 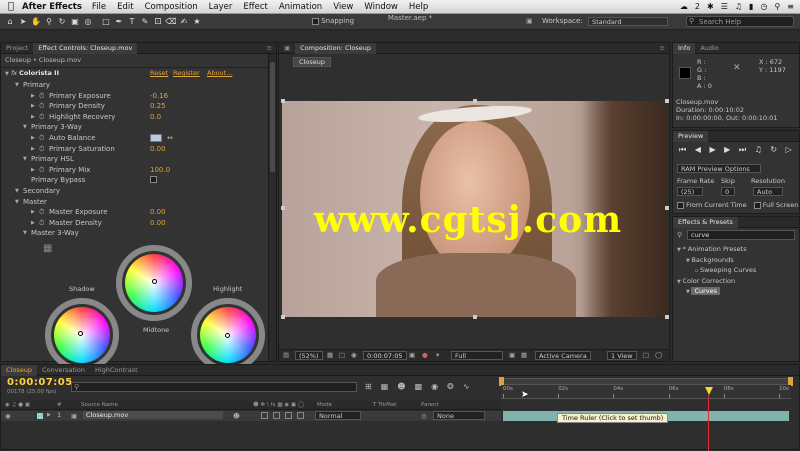 I want to click on layer-name: Closeup.mov, so click(x=153, y=415).